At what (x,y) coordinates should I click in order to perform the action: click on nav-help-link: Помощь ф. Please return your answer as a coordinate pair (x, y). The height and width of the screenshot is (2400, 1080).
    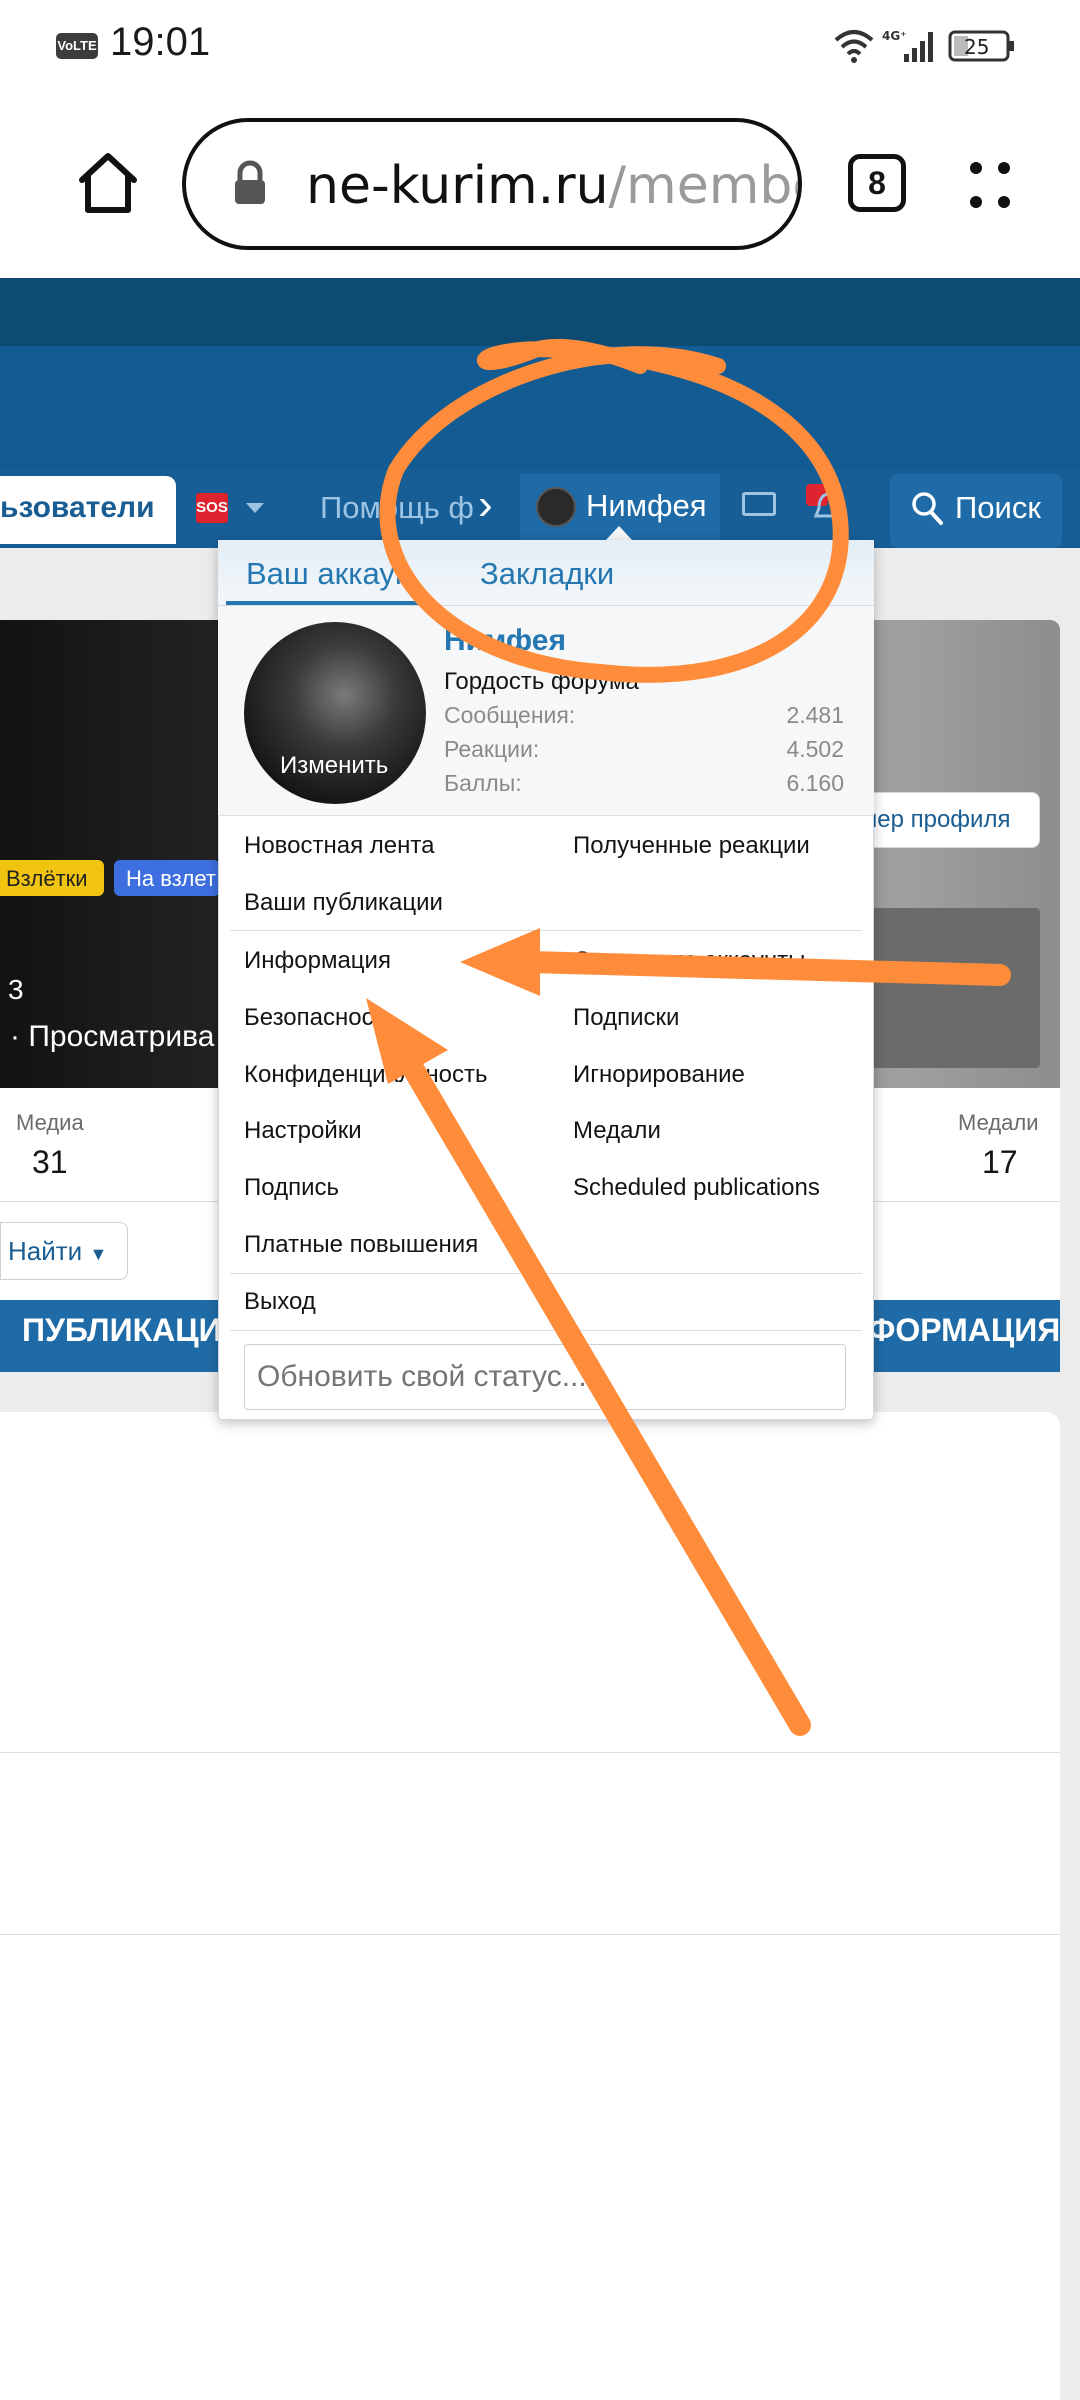
    Looking at the image, I should click on (397, 508).